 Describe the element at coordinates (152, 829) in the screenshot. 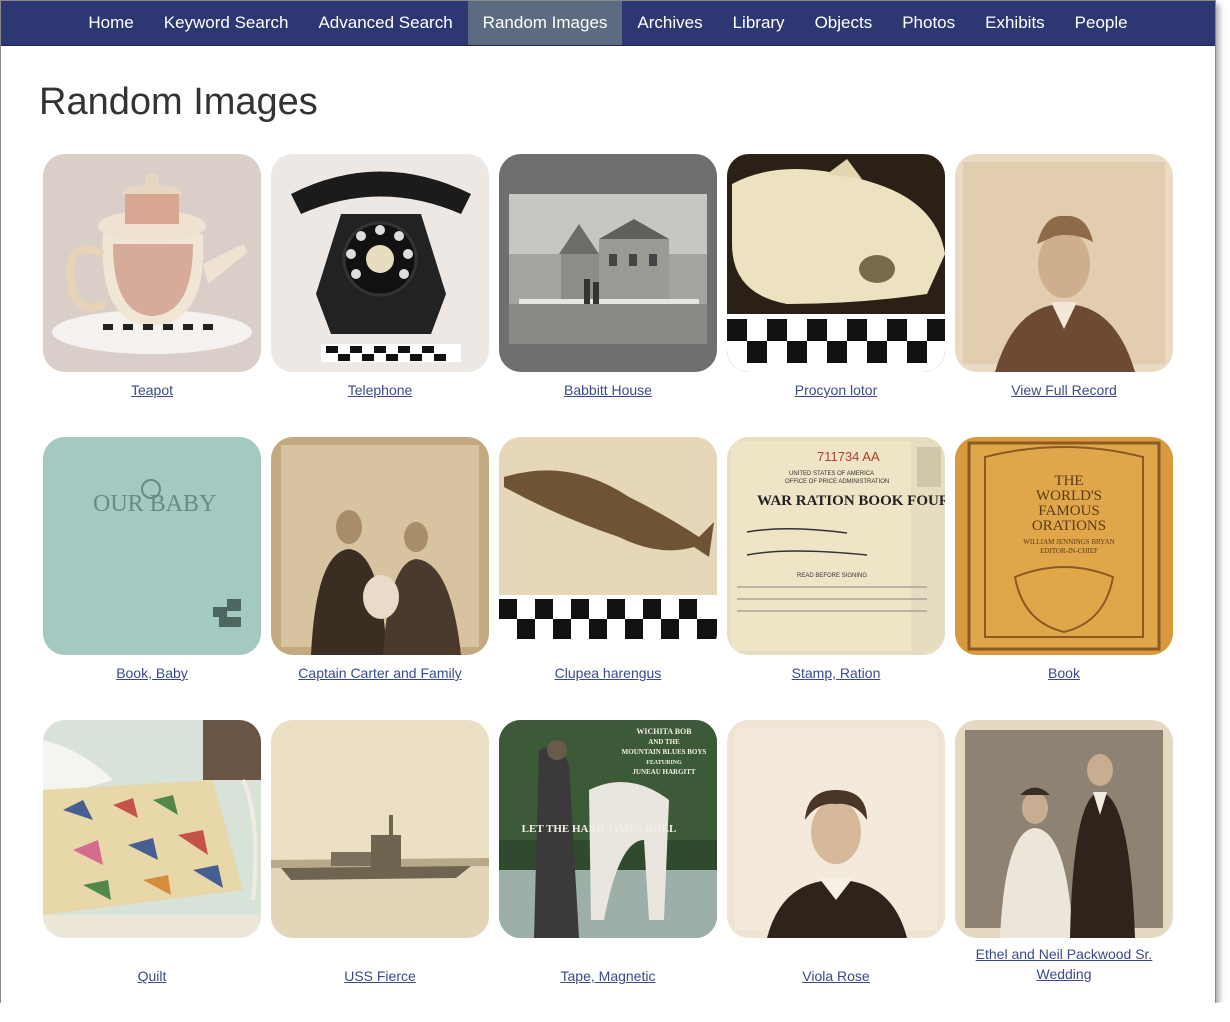

I see `quilt-image` at that location.